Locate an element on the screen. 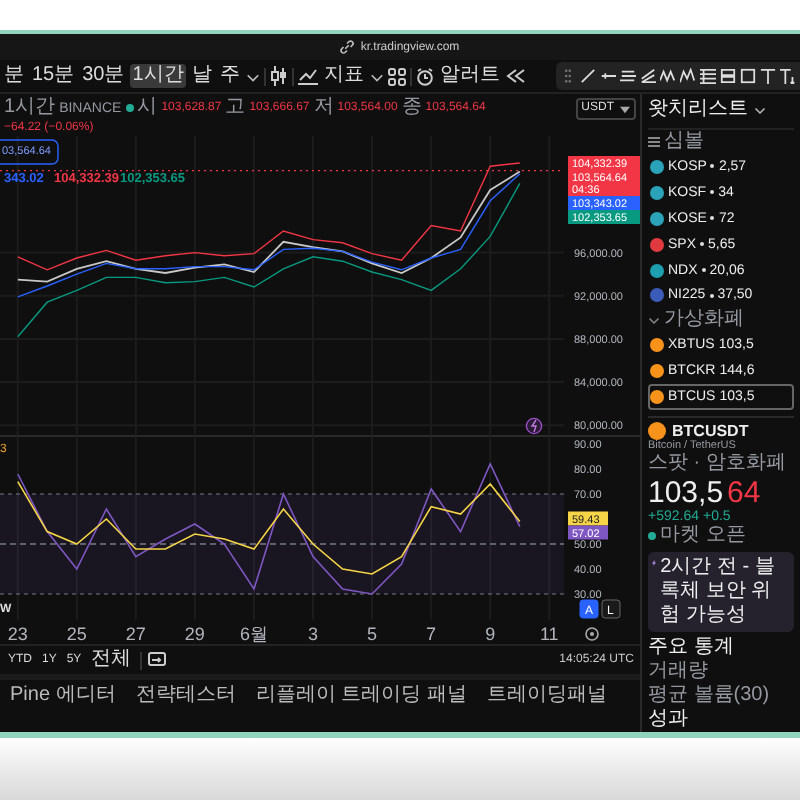 This screenshot has height=800, width=800. interval-button: 날 is located at coordinates (201, 76).